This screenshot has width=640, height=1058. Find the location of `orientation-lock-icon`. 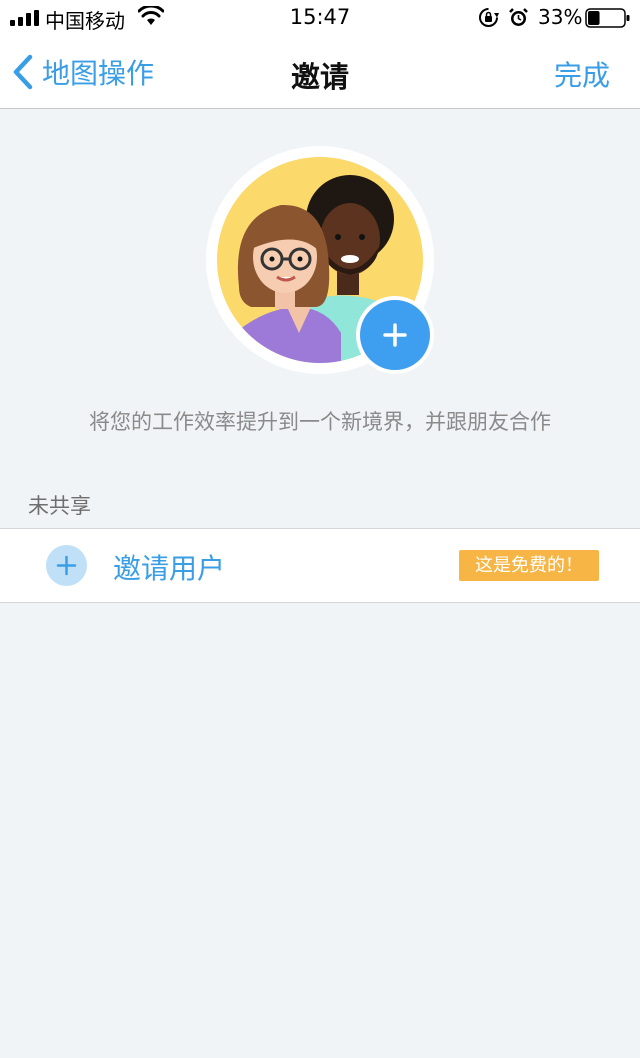

orientation-lock-icon is located at coordinates (489, 17).